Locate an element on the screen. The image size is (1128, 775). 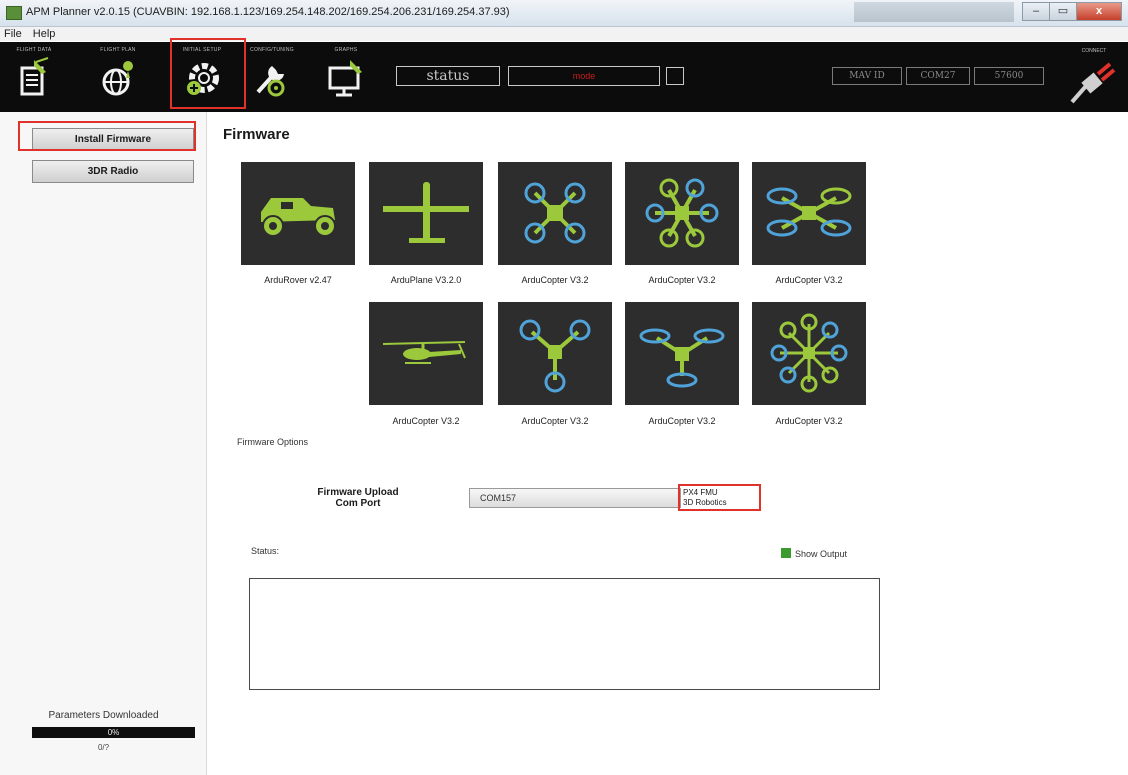
quad-plus-icon is located at coordinates (809, 212).